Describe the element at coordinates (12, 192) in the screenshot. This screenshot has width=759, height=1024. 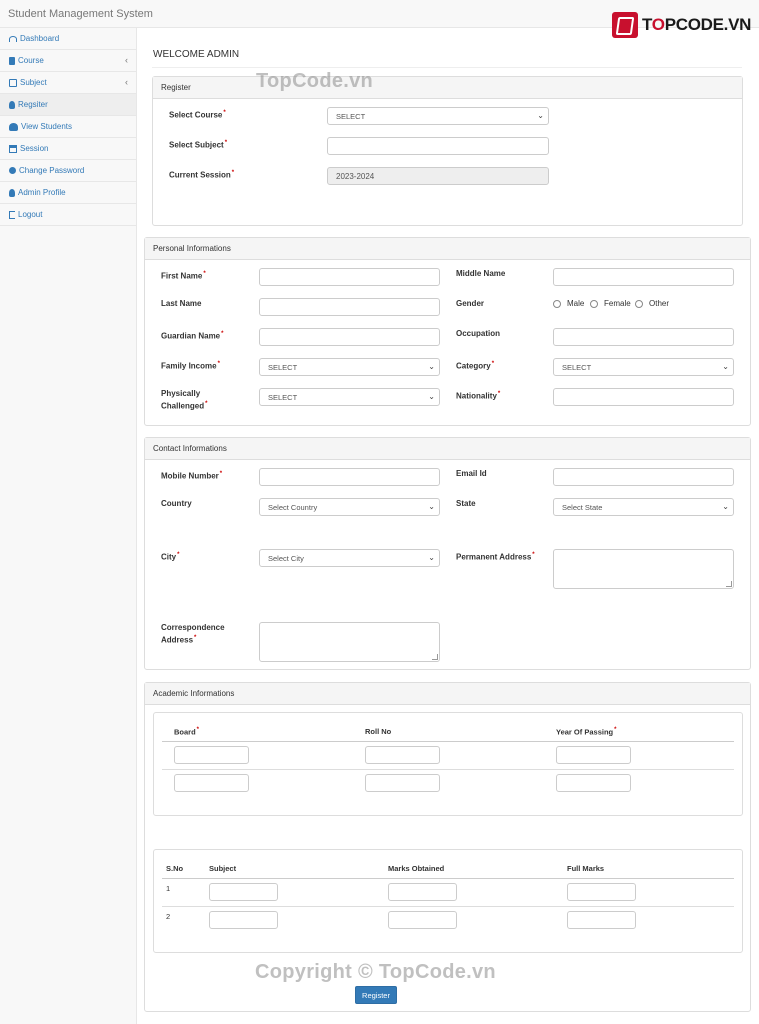
I see `user-icon` at that location.